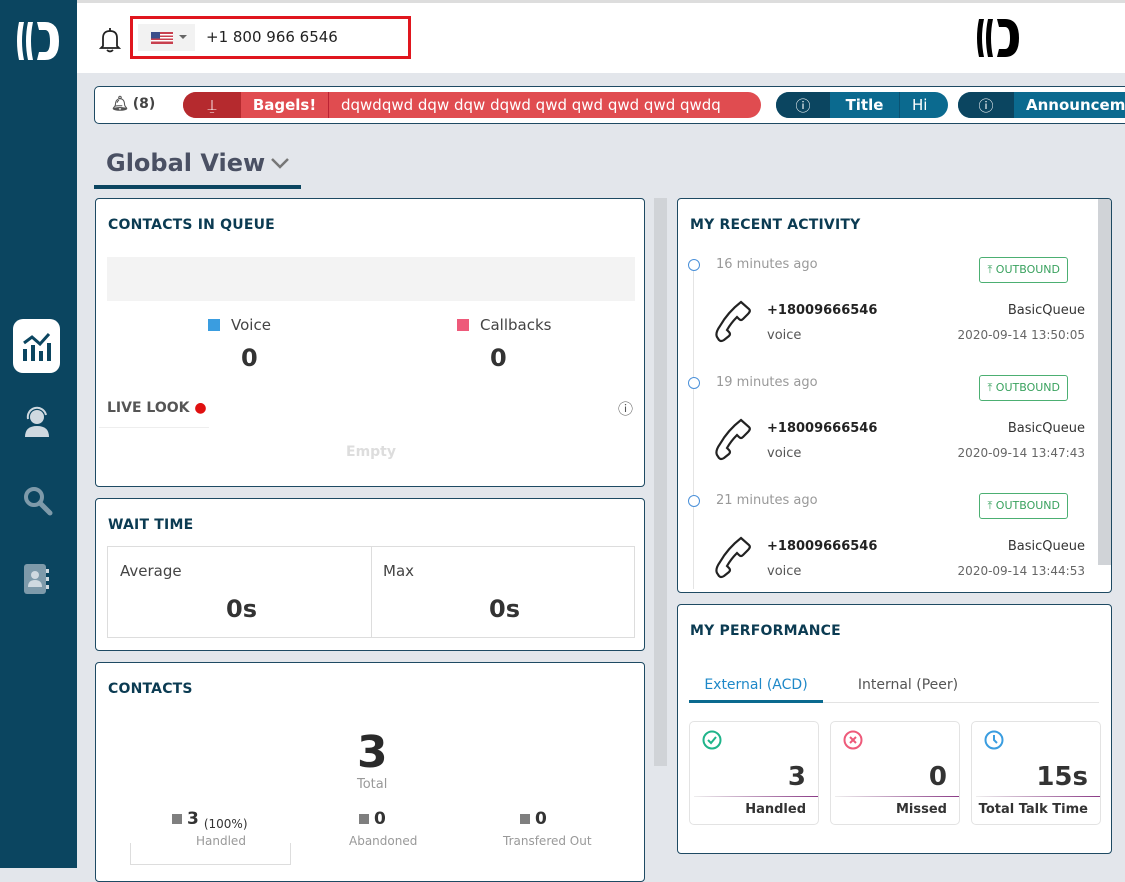 The height and width of the screenshot is (882, 1125). Describe the element at coordinates (504, 325) in the screenshot. I see `callbacks-legend: Callbacks` at that location.